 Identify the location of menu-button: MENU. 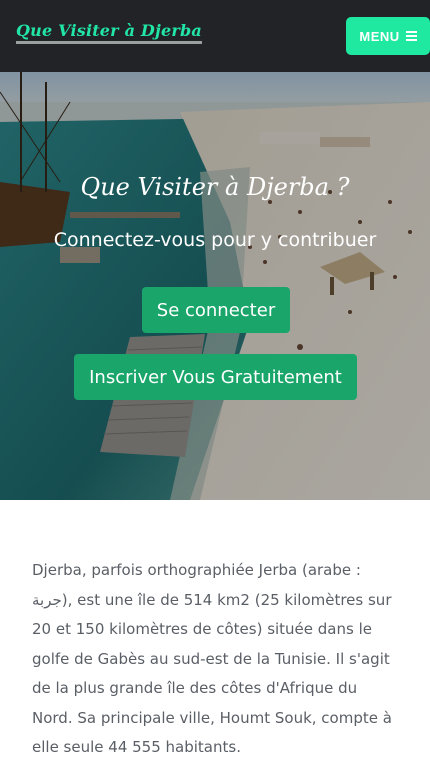
(388, 36).